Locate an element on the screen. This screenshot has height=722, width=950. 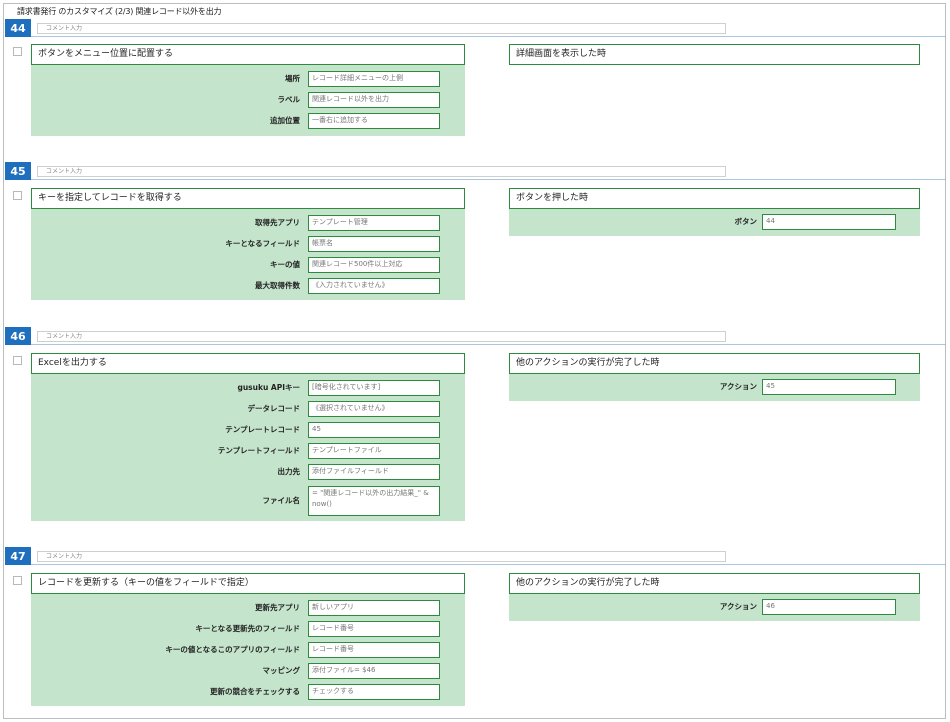
field-label: マッピング is located at coordinates (281, 670).